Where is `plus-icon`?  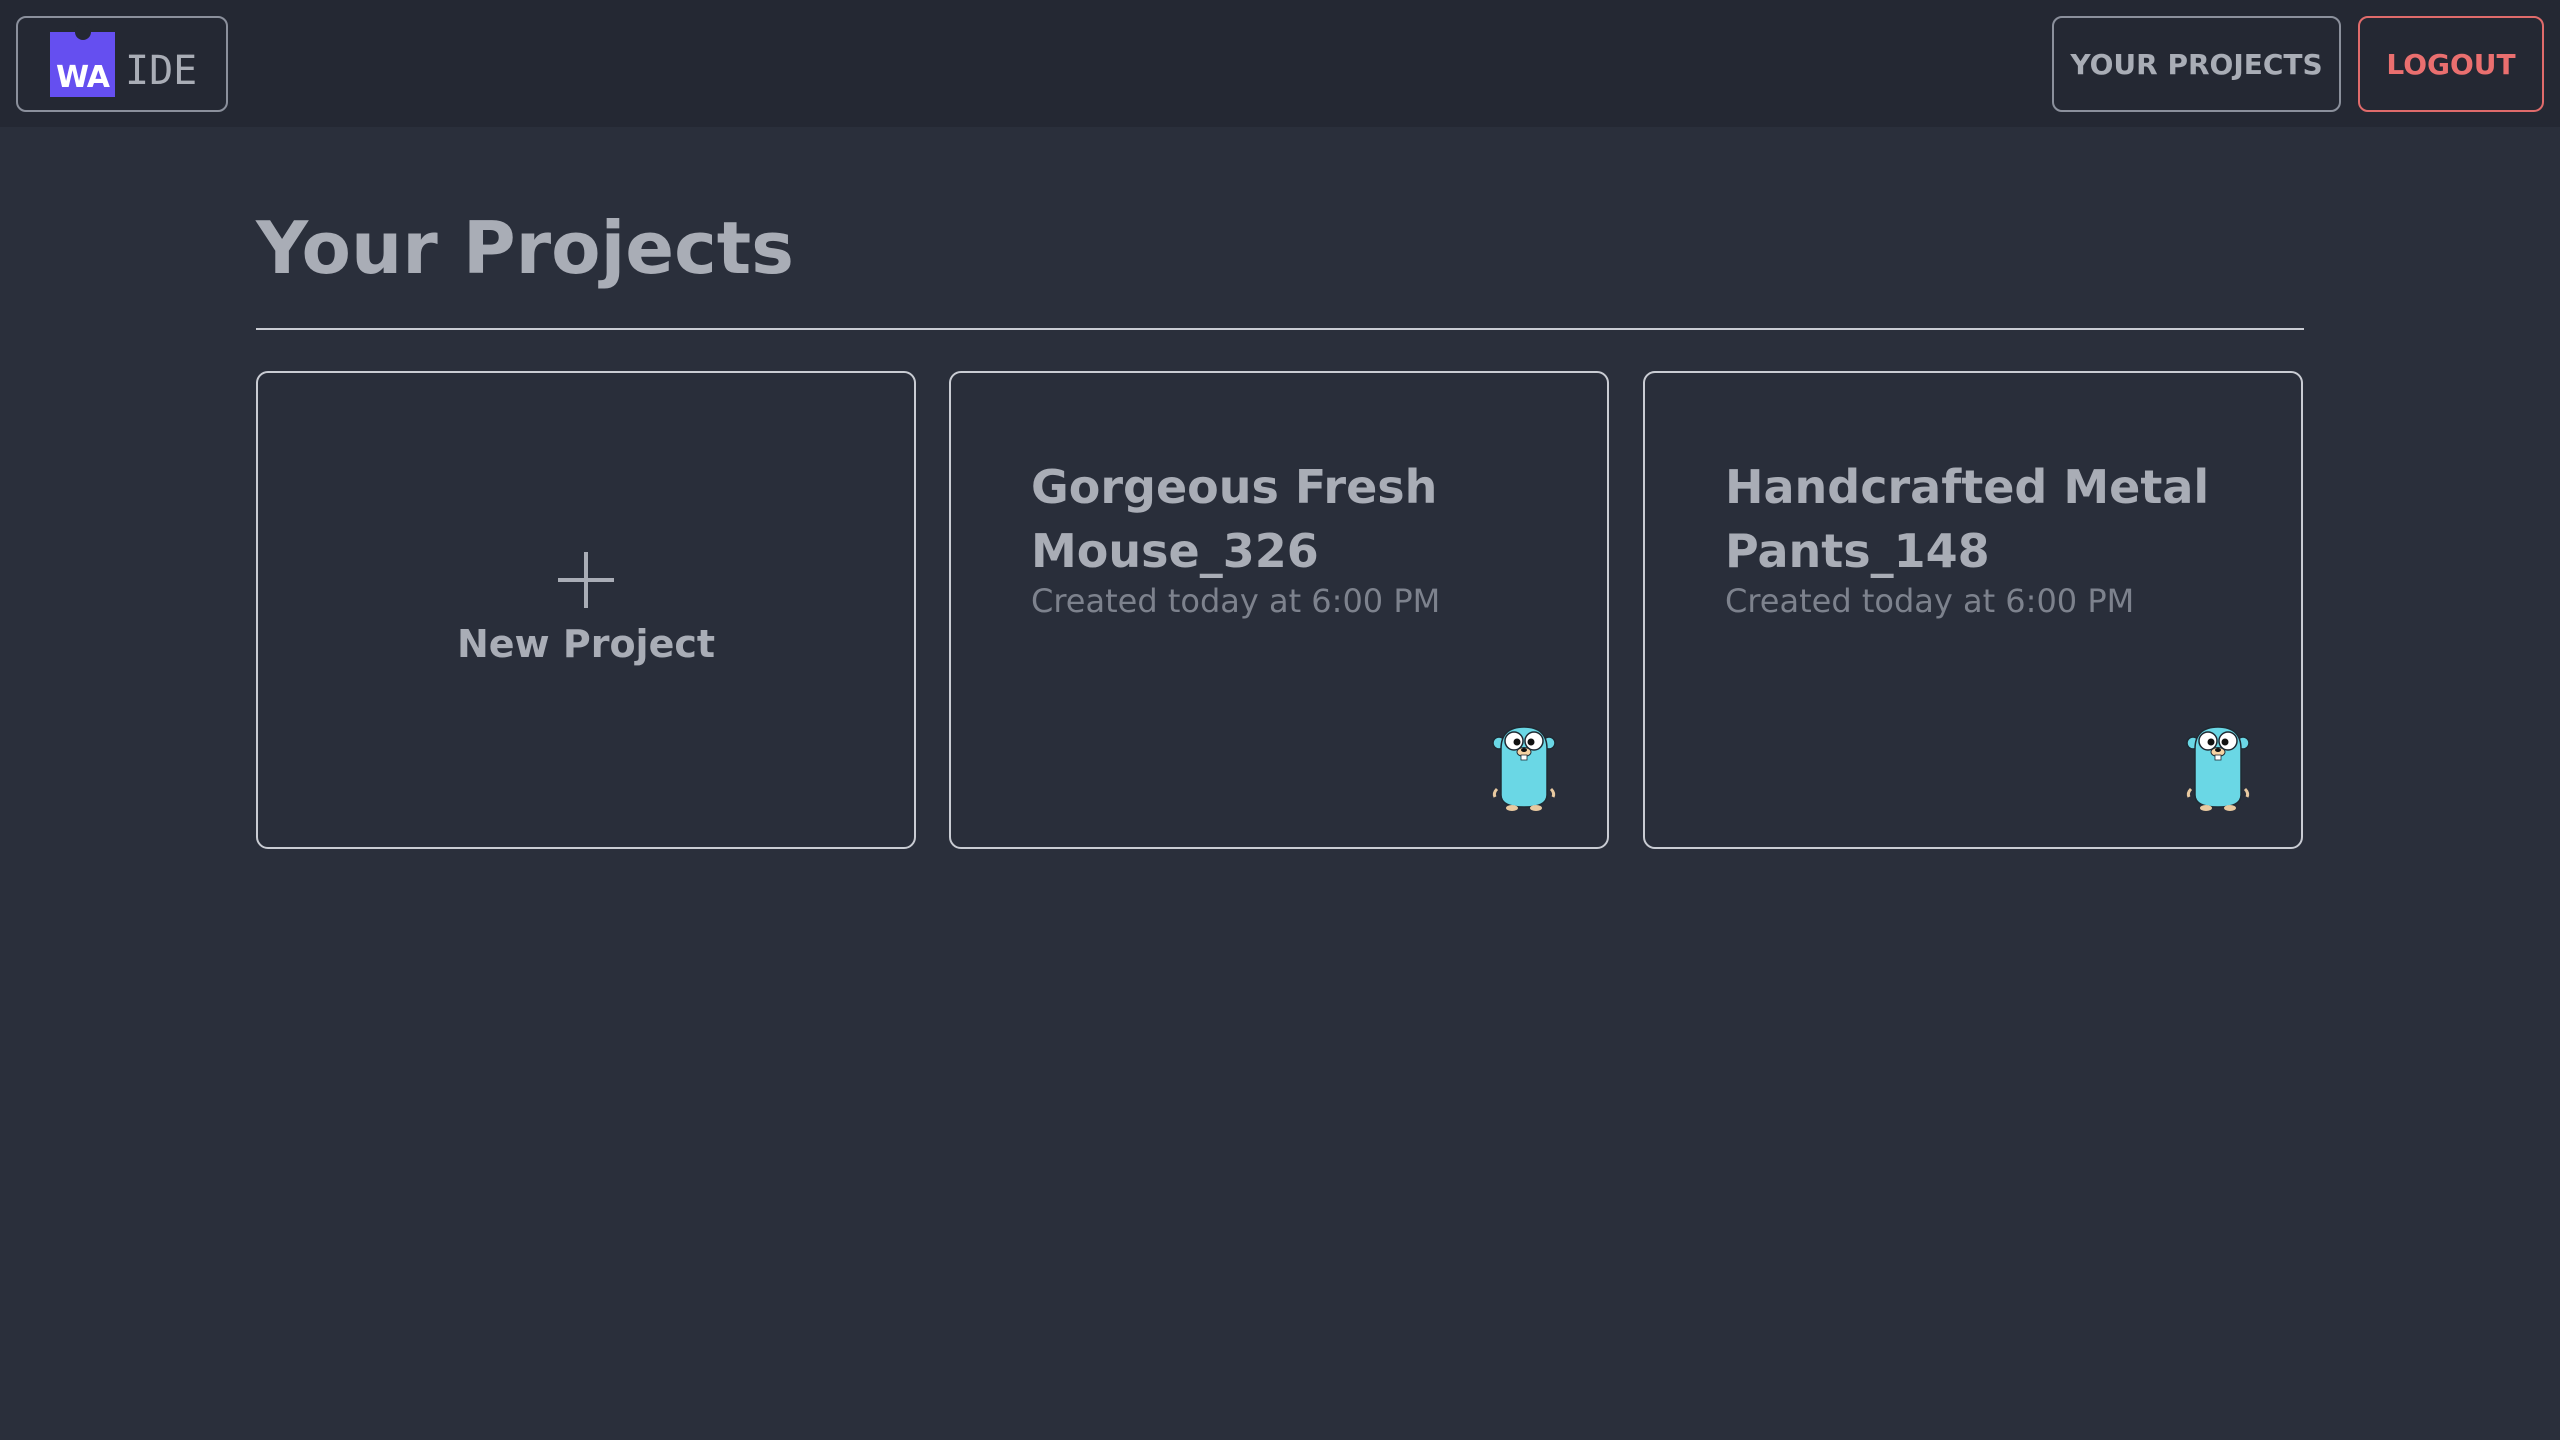 plus-icon is located at coordinates (586, 580).